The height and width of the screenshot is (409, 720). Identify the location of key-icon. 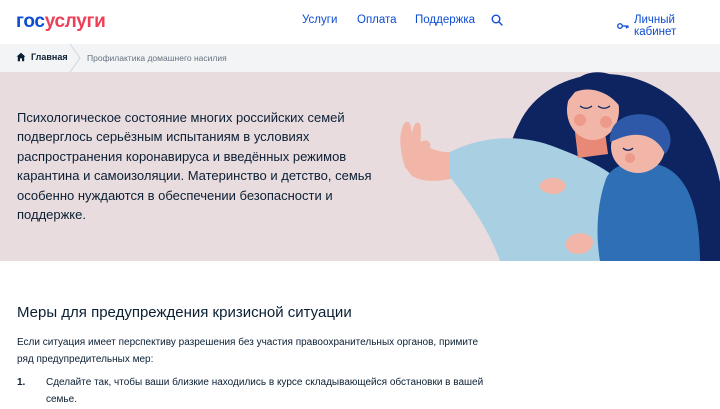
(623, 26).